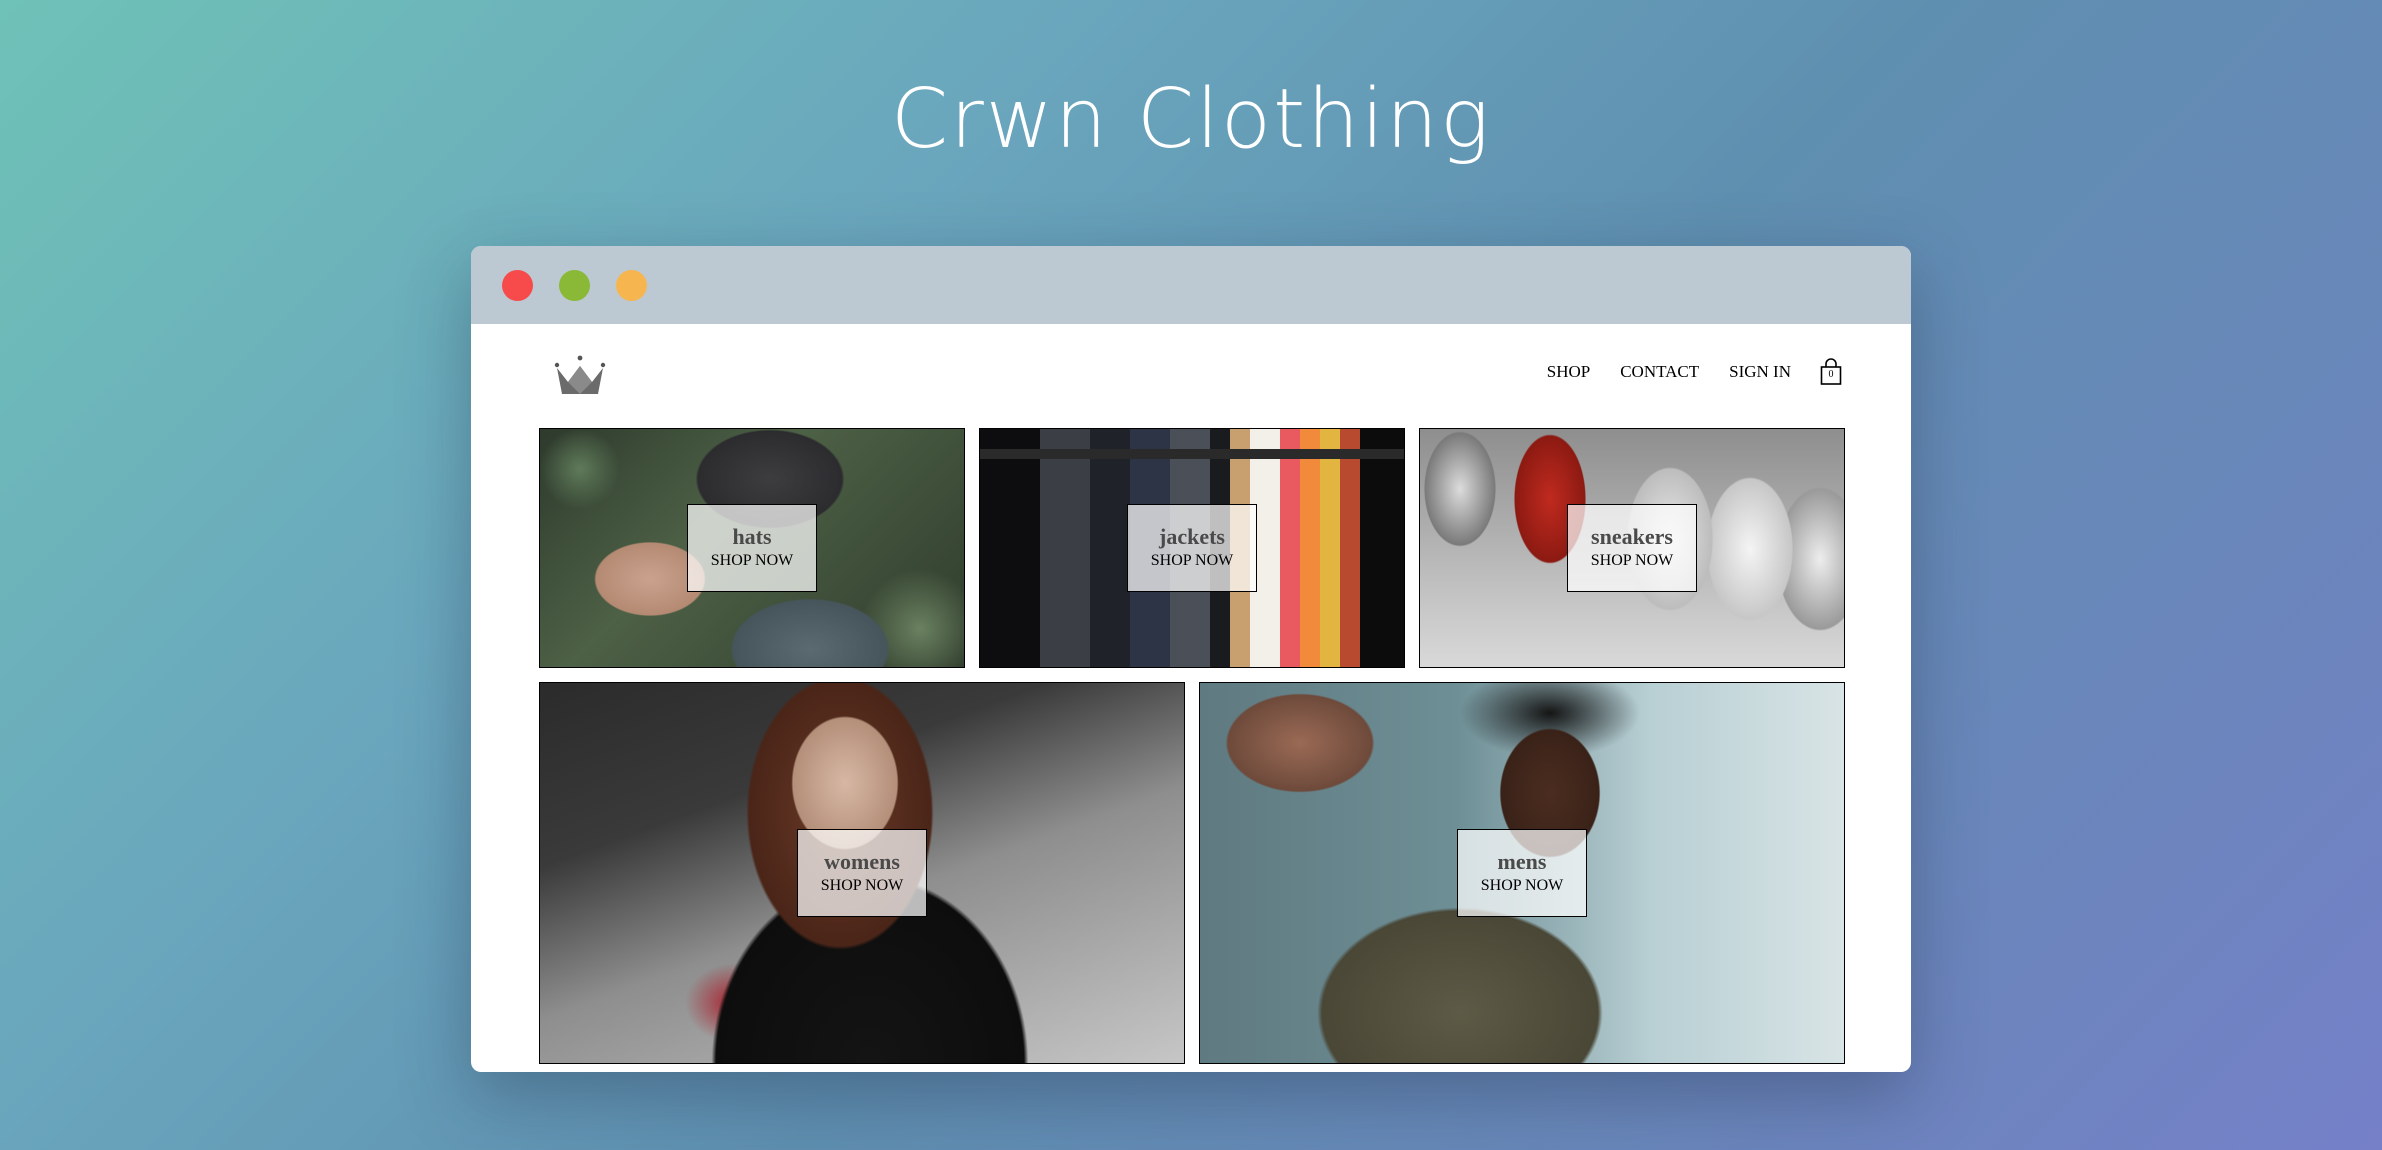 This screenshot has height=1150, width=2382. I want to click on menu-item-sneakers: sneakers SHOP NOW, so click(1632, 548).